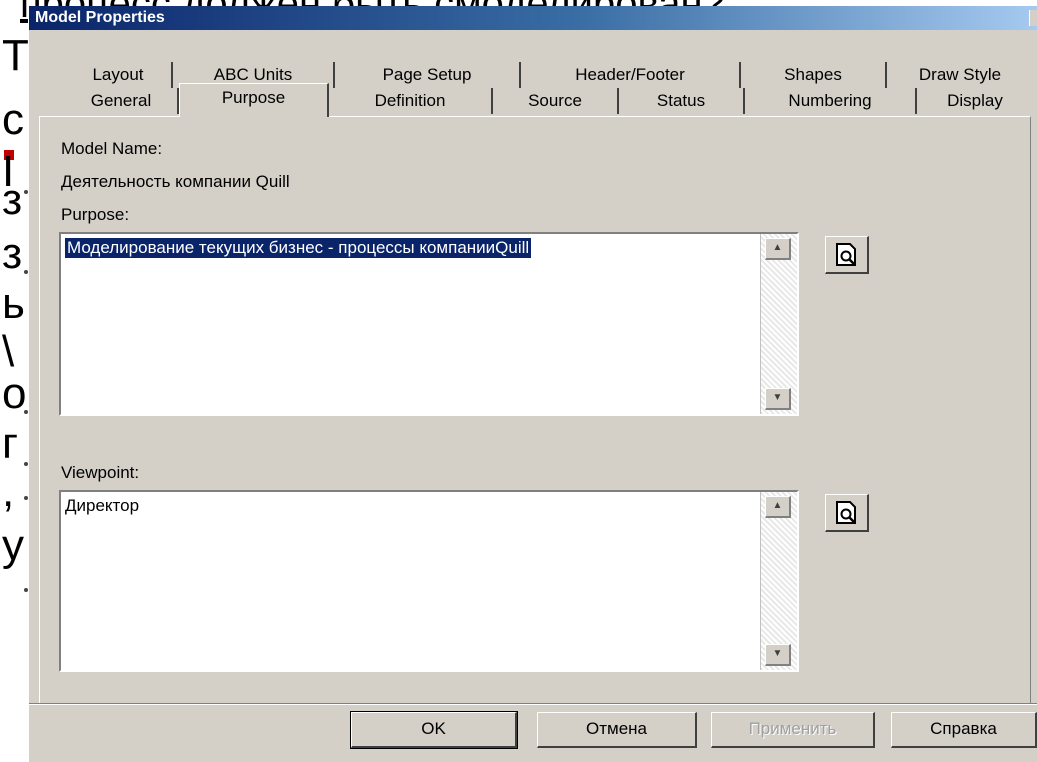 This screenshot has width=1037, height=762. I want to click on cancel-button: Отмена, so click(617, 730).